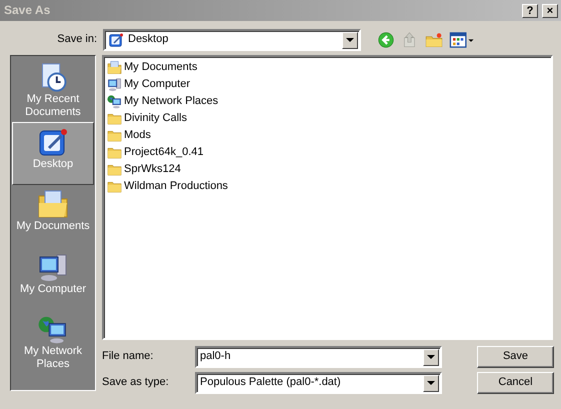 This screenshot has width=561, height=409. Describe the element at coordinates (232, 40) in the screenshot. I see `save-in-dropdown: Desktop` at that location.